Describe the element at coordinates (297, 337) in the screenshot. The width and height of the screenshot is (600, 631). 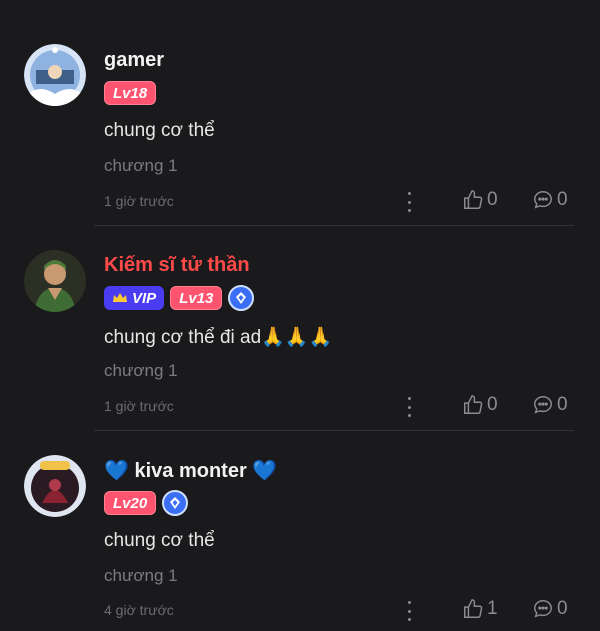
I see `prayer-emoji: 🙏🙏🙏` at that location.